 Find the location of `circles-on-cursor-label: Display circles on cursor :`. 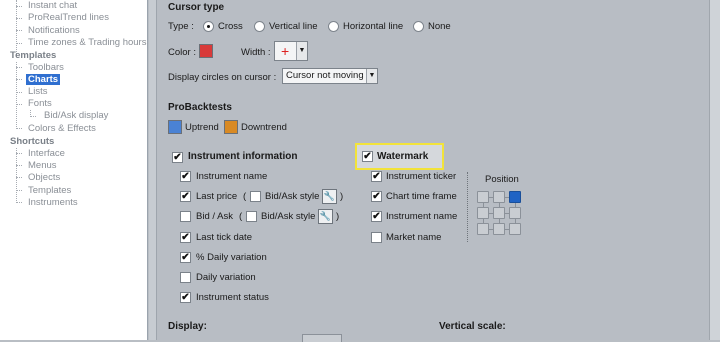

circles-on-cursor-label: Display circles on cursor : is located at coordinates (222, 77).